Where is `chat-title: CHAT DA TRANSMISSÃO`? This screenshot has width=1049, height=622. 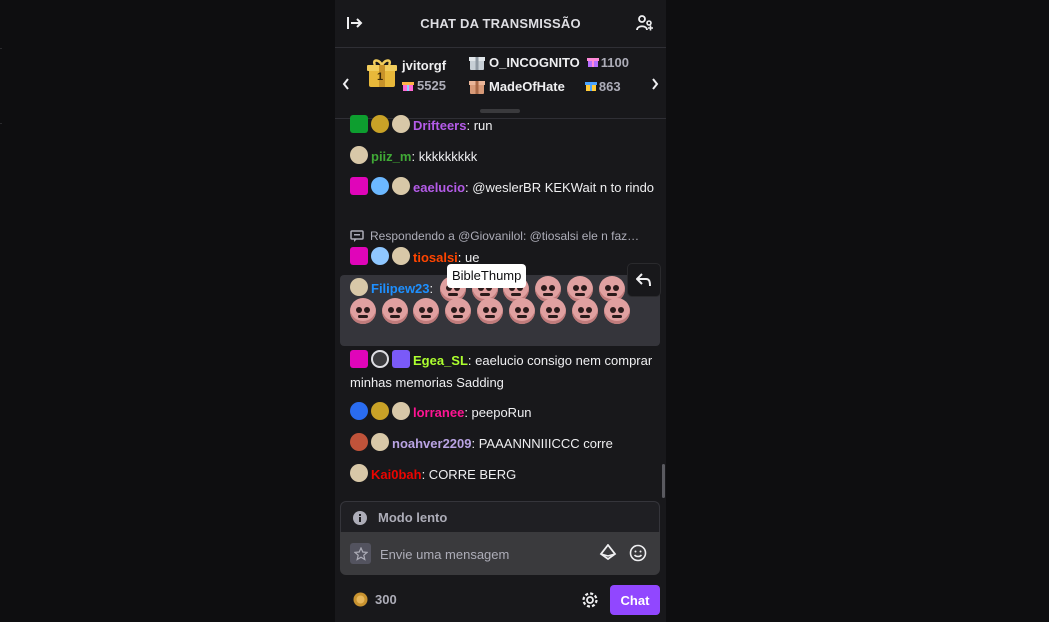 chat-title: CHAT DA TRANSMISSÃO is located at coordinates (500, 23).